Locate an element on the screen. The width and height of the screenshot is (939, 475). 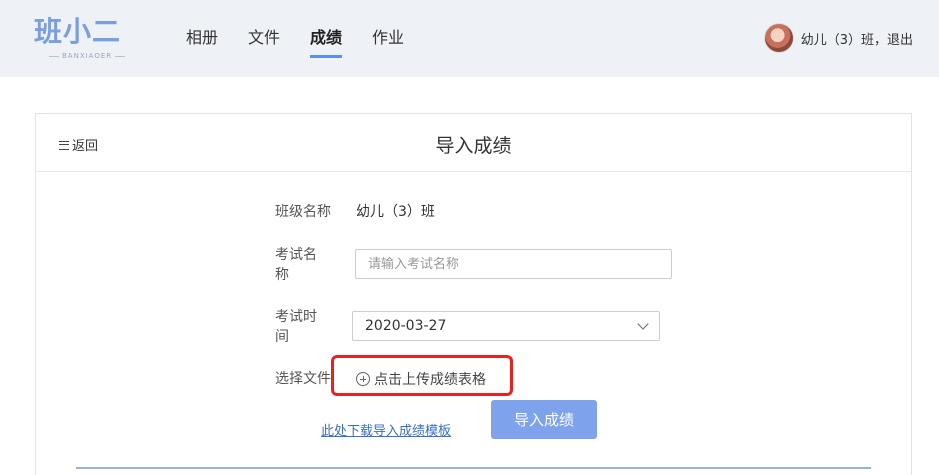
class-name-value: 幼儿（3）班 is located at coordinates (395, 212).